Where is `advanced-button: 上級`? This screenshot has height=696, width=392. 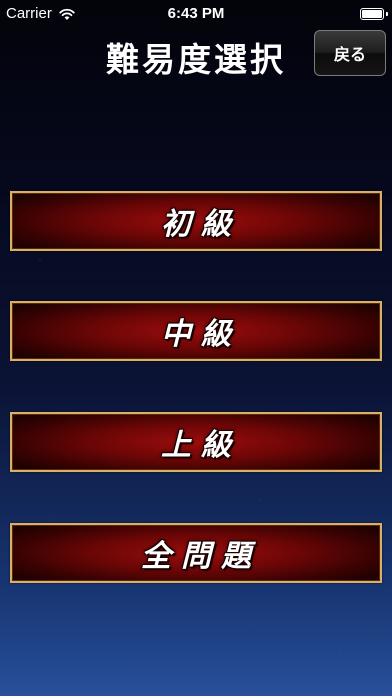 advanced-button: 上級 is located at coordinates (196, 442).